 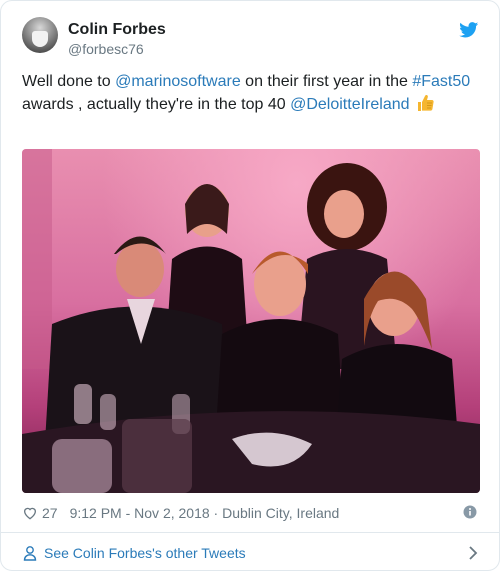 I want to click on info-icon, so click(x=470, y=512).